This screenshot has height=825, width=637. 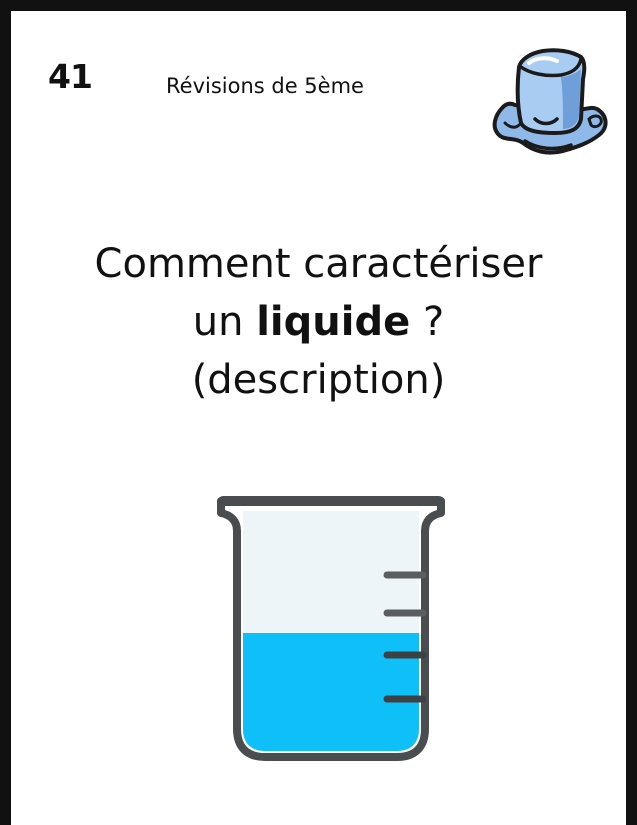 I want to click on question-line-2-prefix: un, so click(x=224, y=322).